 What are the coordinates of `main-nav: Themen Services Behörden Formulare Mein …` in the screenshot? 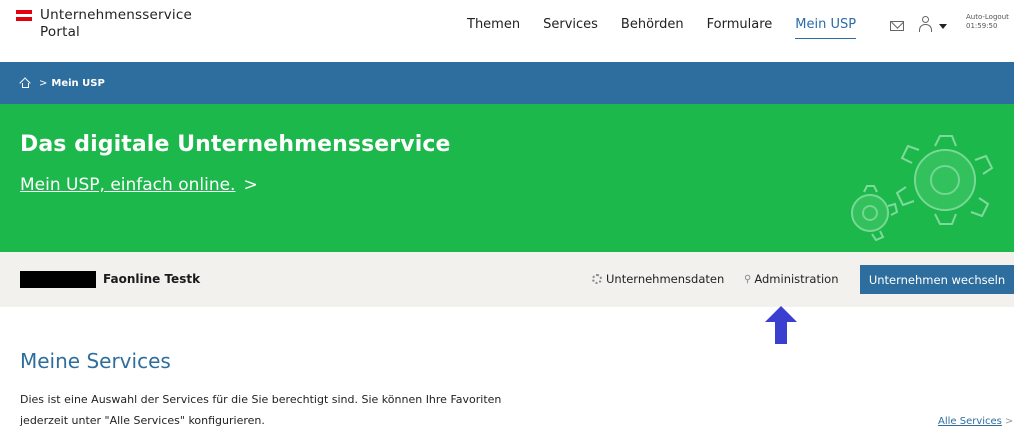 It's located at (673, 28).